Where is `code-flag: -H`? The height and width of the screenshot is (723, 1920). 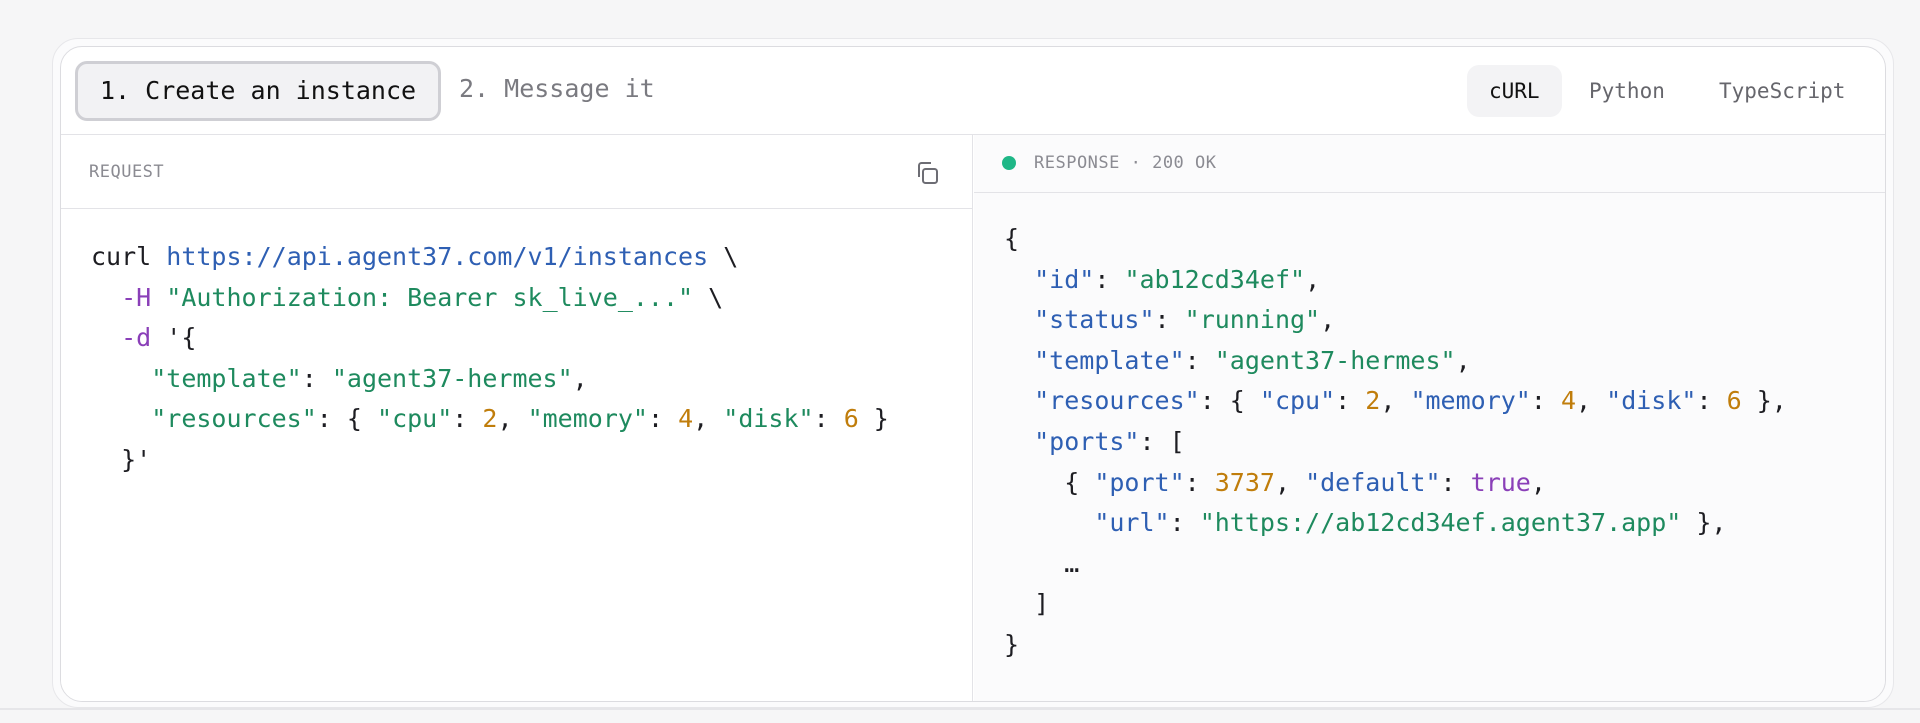 code-flag: -H is located at coordinates (136, 297).